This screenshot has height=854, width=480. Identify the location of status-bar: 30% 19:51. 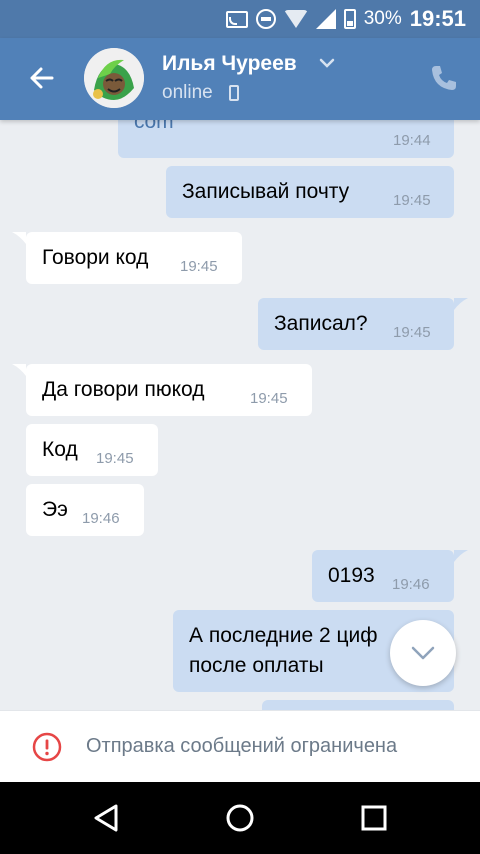
(240, 19).